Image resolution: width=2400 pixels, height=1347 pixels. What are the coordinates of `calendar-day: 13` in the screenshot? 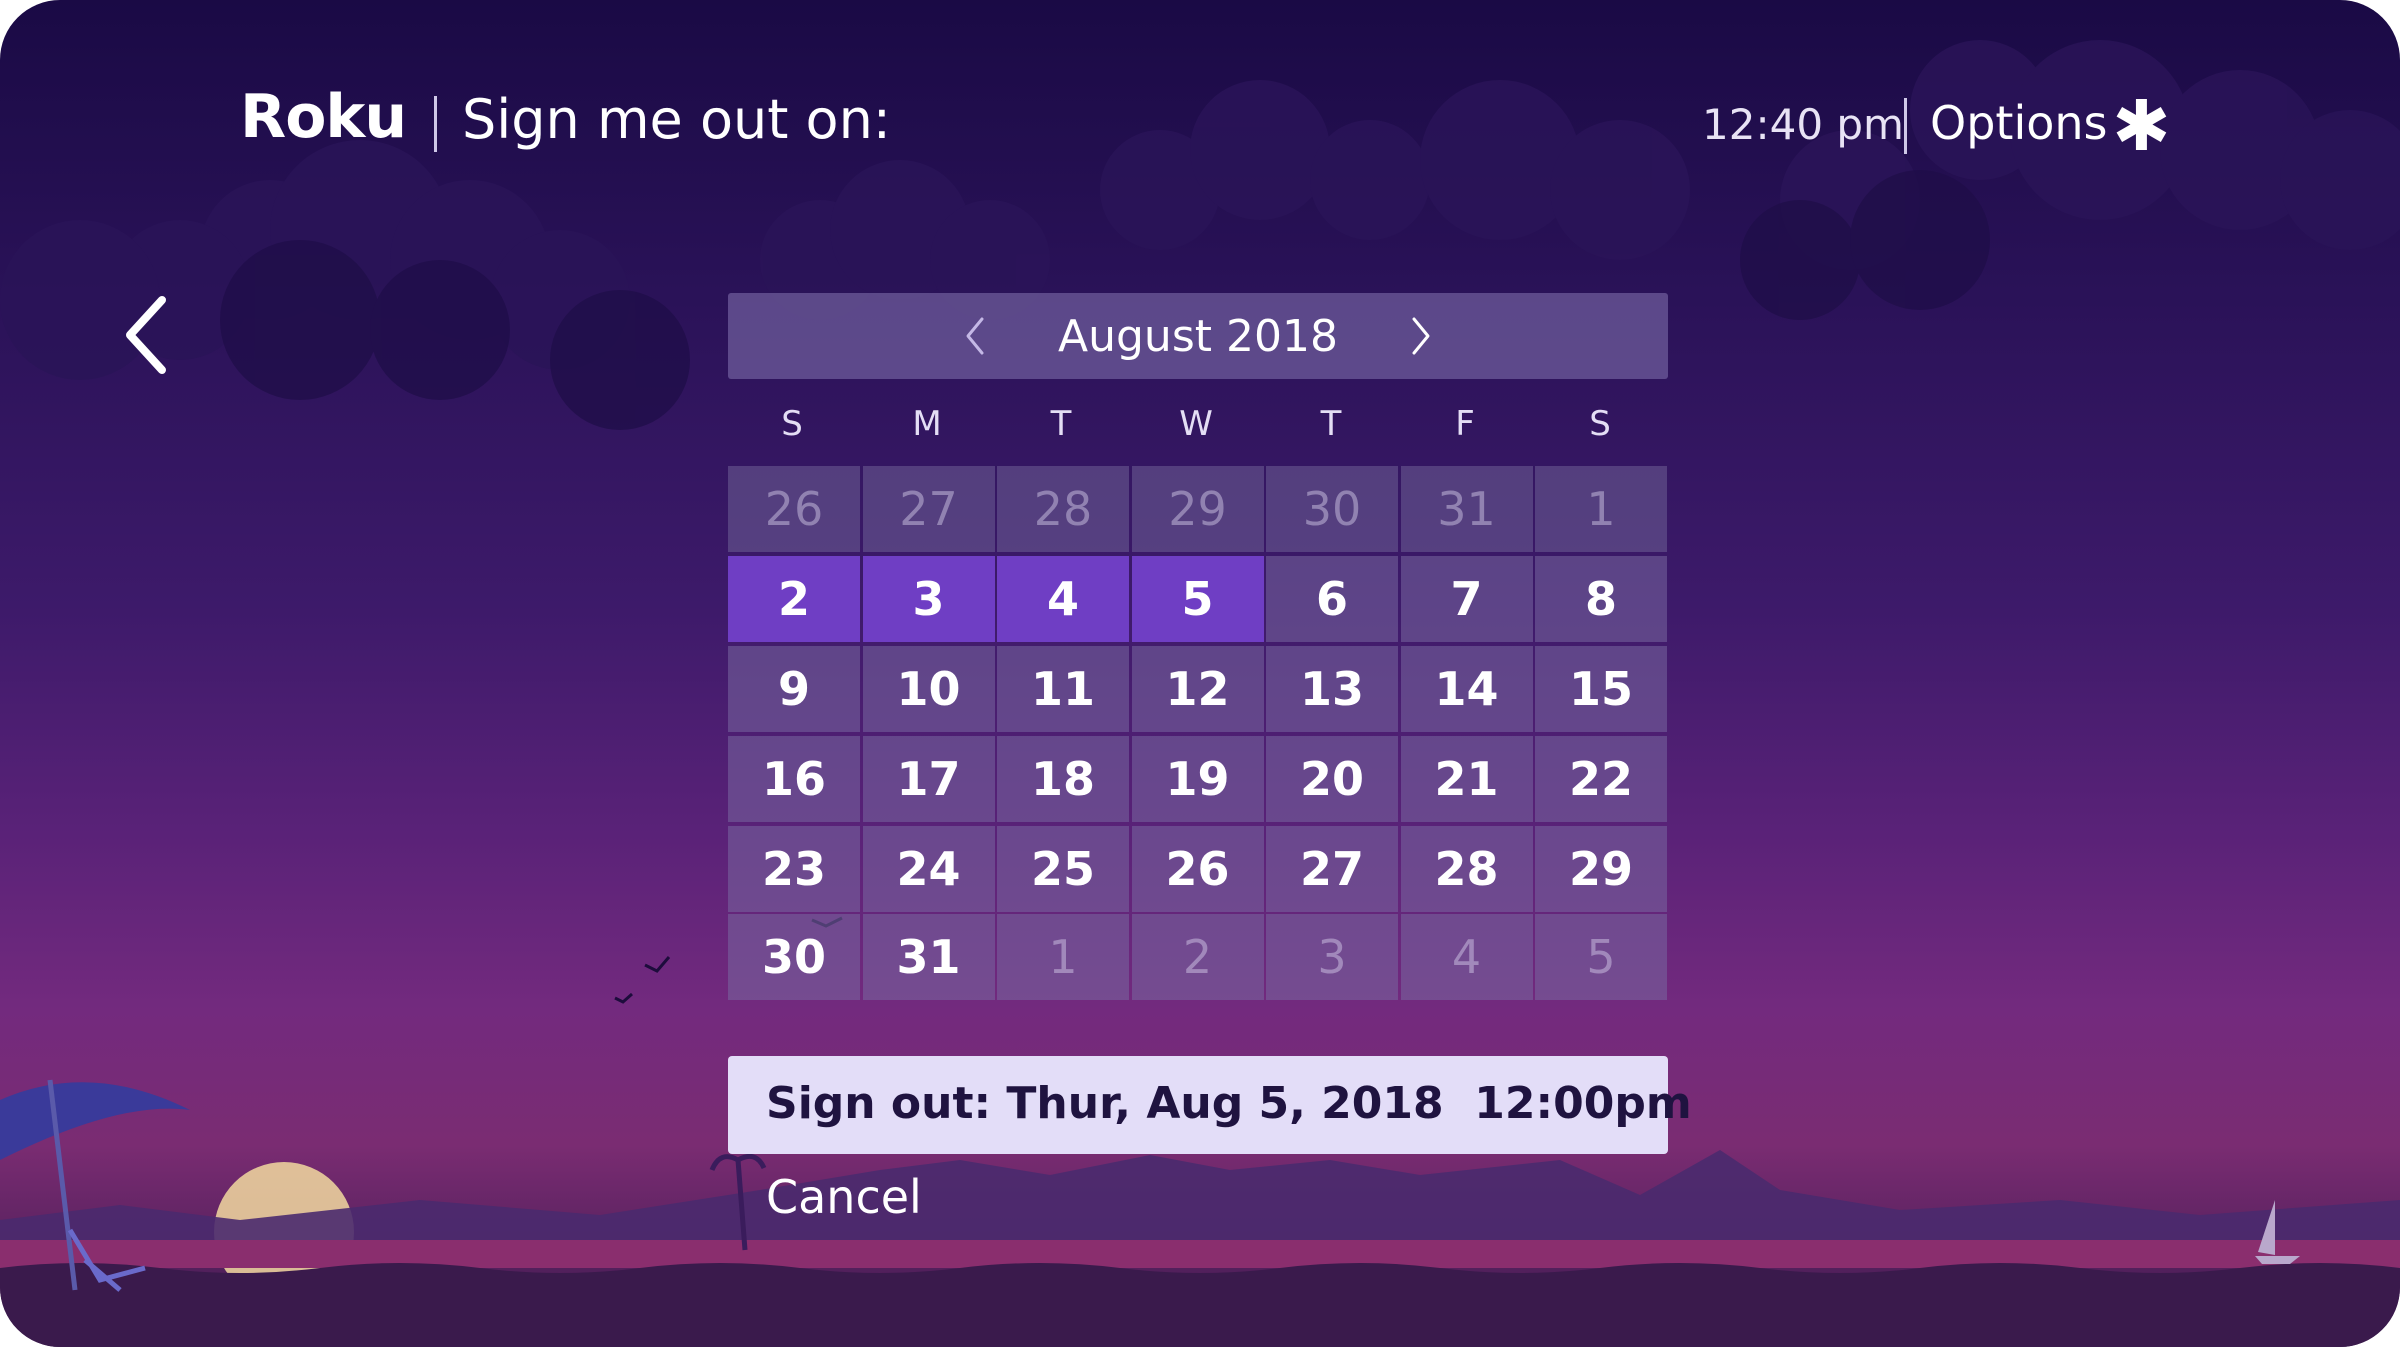 It's located at (1332, 689).